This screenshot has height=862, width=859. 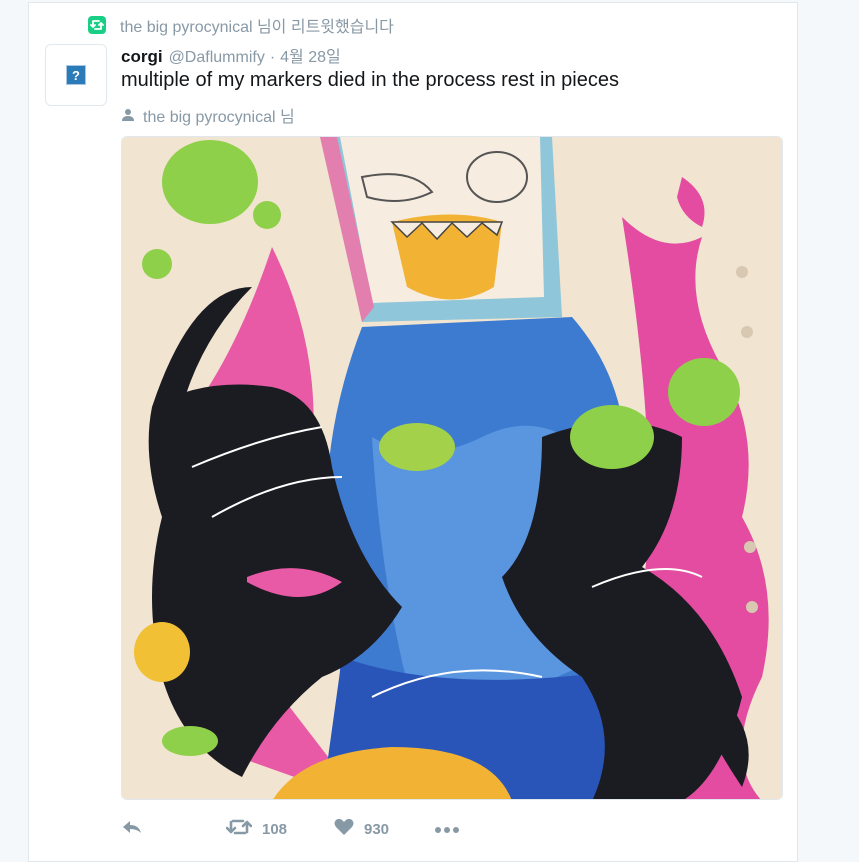 I want to click on like-count: 930, so click(x=377, y=829).